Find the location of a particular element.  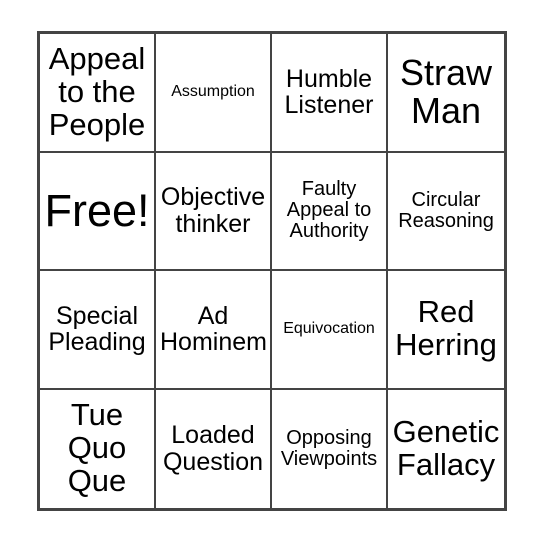

bingo-cell-label: Appeal to the People is located at coordinates (97, 91).